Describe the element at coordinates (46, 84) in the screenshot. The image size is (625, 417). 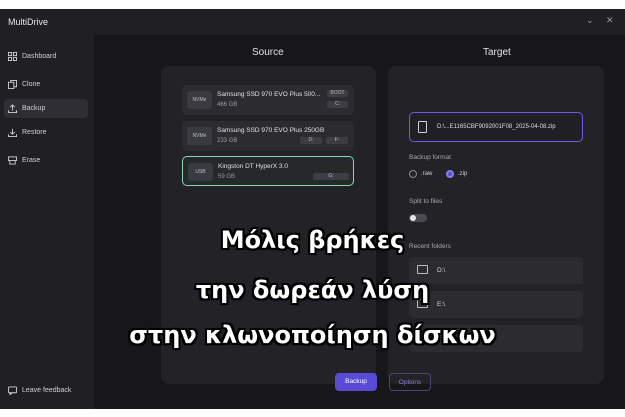
I see `sidebar-item-clone: Clone` at that location.